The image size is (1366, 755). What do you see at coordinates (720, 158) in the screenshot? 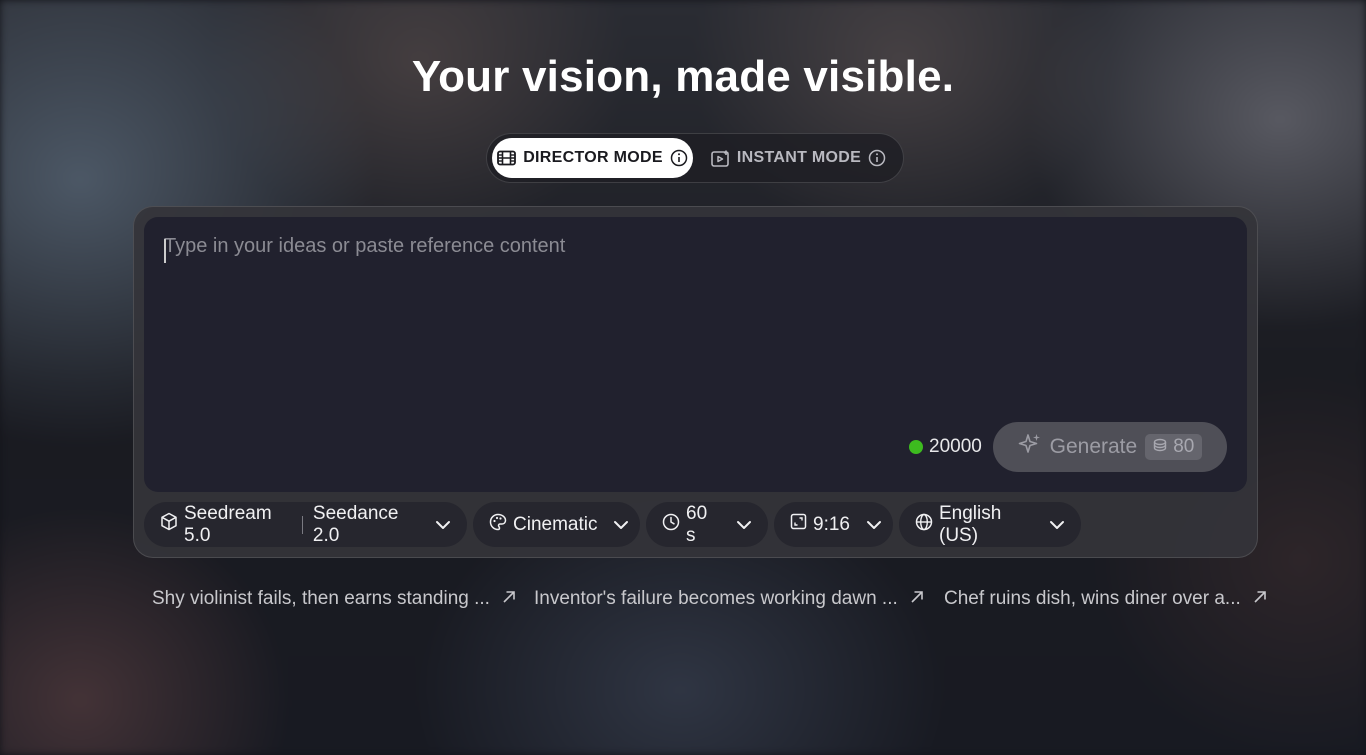
I see `video-plus-icon` at bounding box center [720, 158].